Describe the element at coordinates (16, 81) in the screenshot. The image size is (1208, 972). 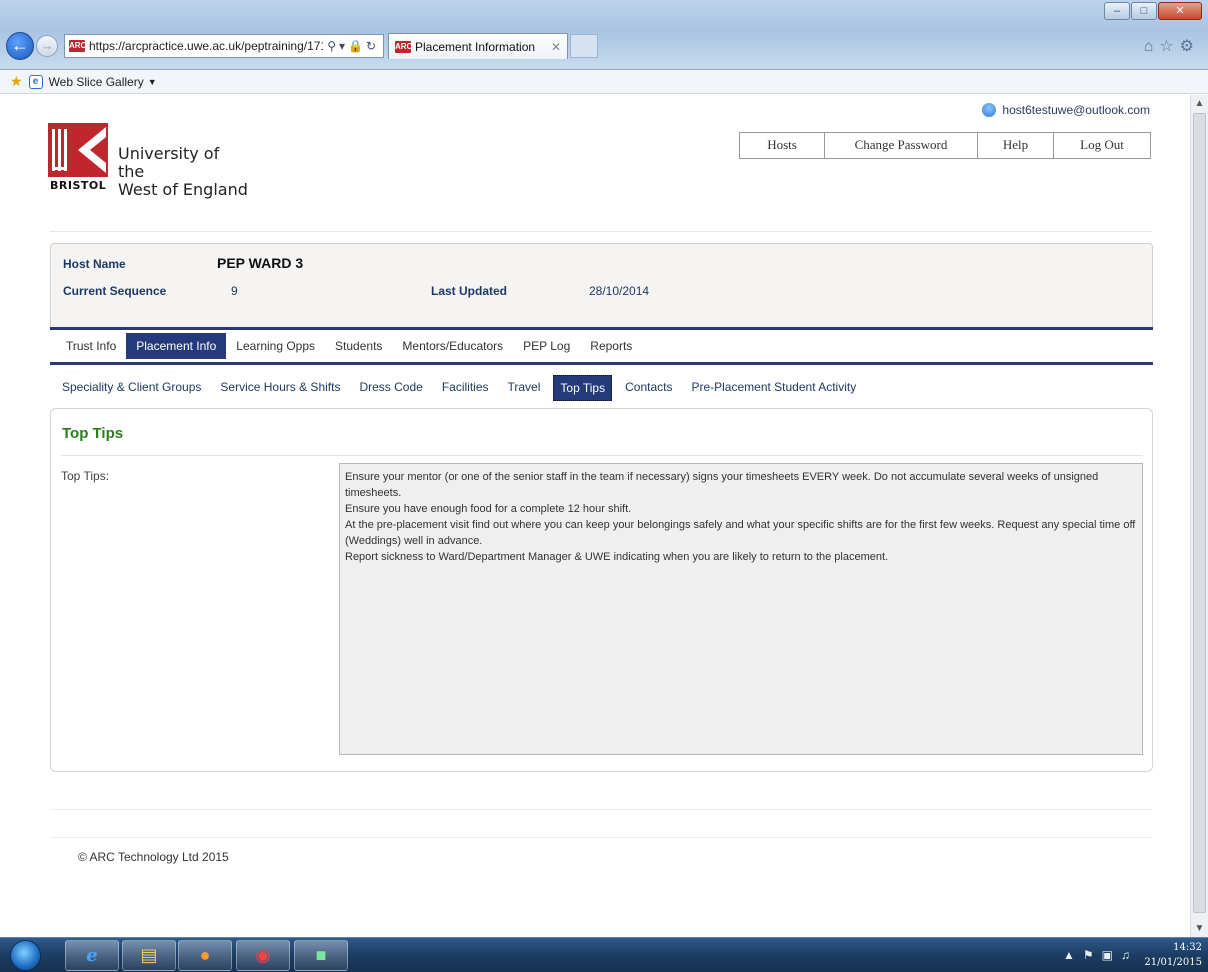
I see `favorites-star-icon: ★` at that location.